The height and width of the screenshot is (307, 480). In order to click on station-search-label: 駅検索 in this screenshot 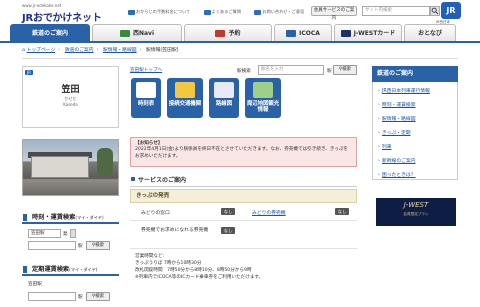, I will do `click(244, 71)`.